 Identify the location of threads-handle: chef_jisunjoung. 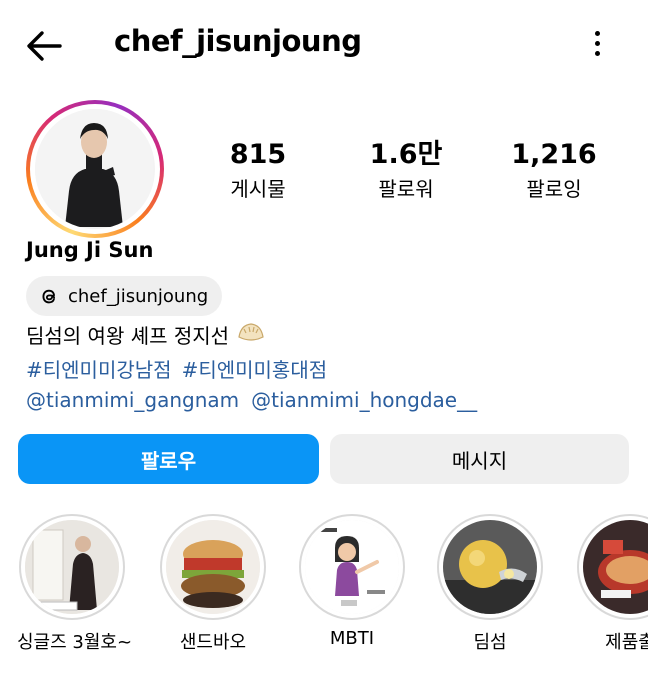
(138, 296).